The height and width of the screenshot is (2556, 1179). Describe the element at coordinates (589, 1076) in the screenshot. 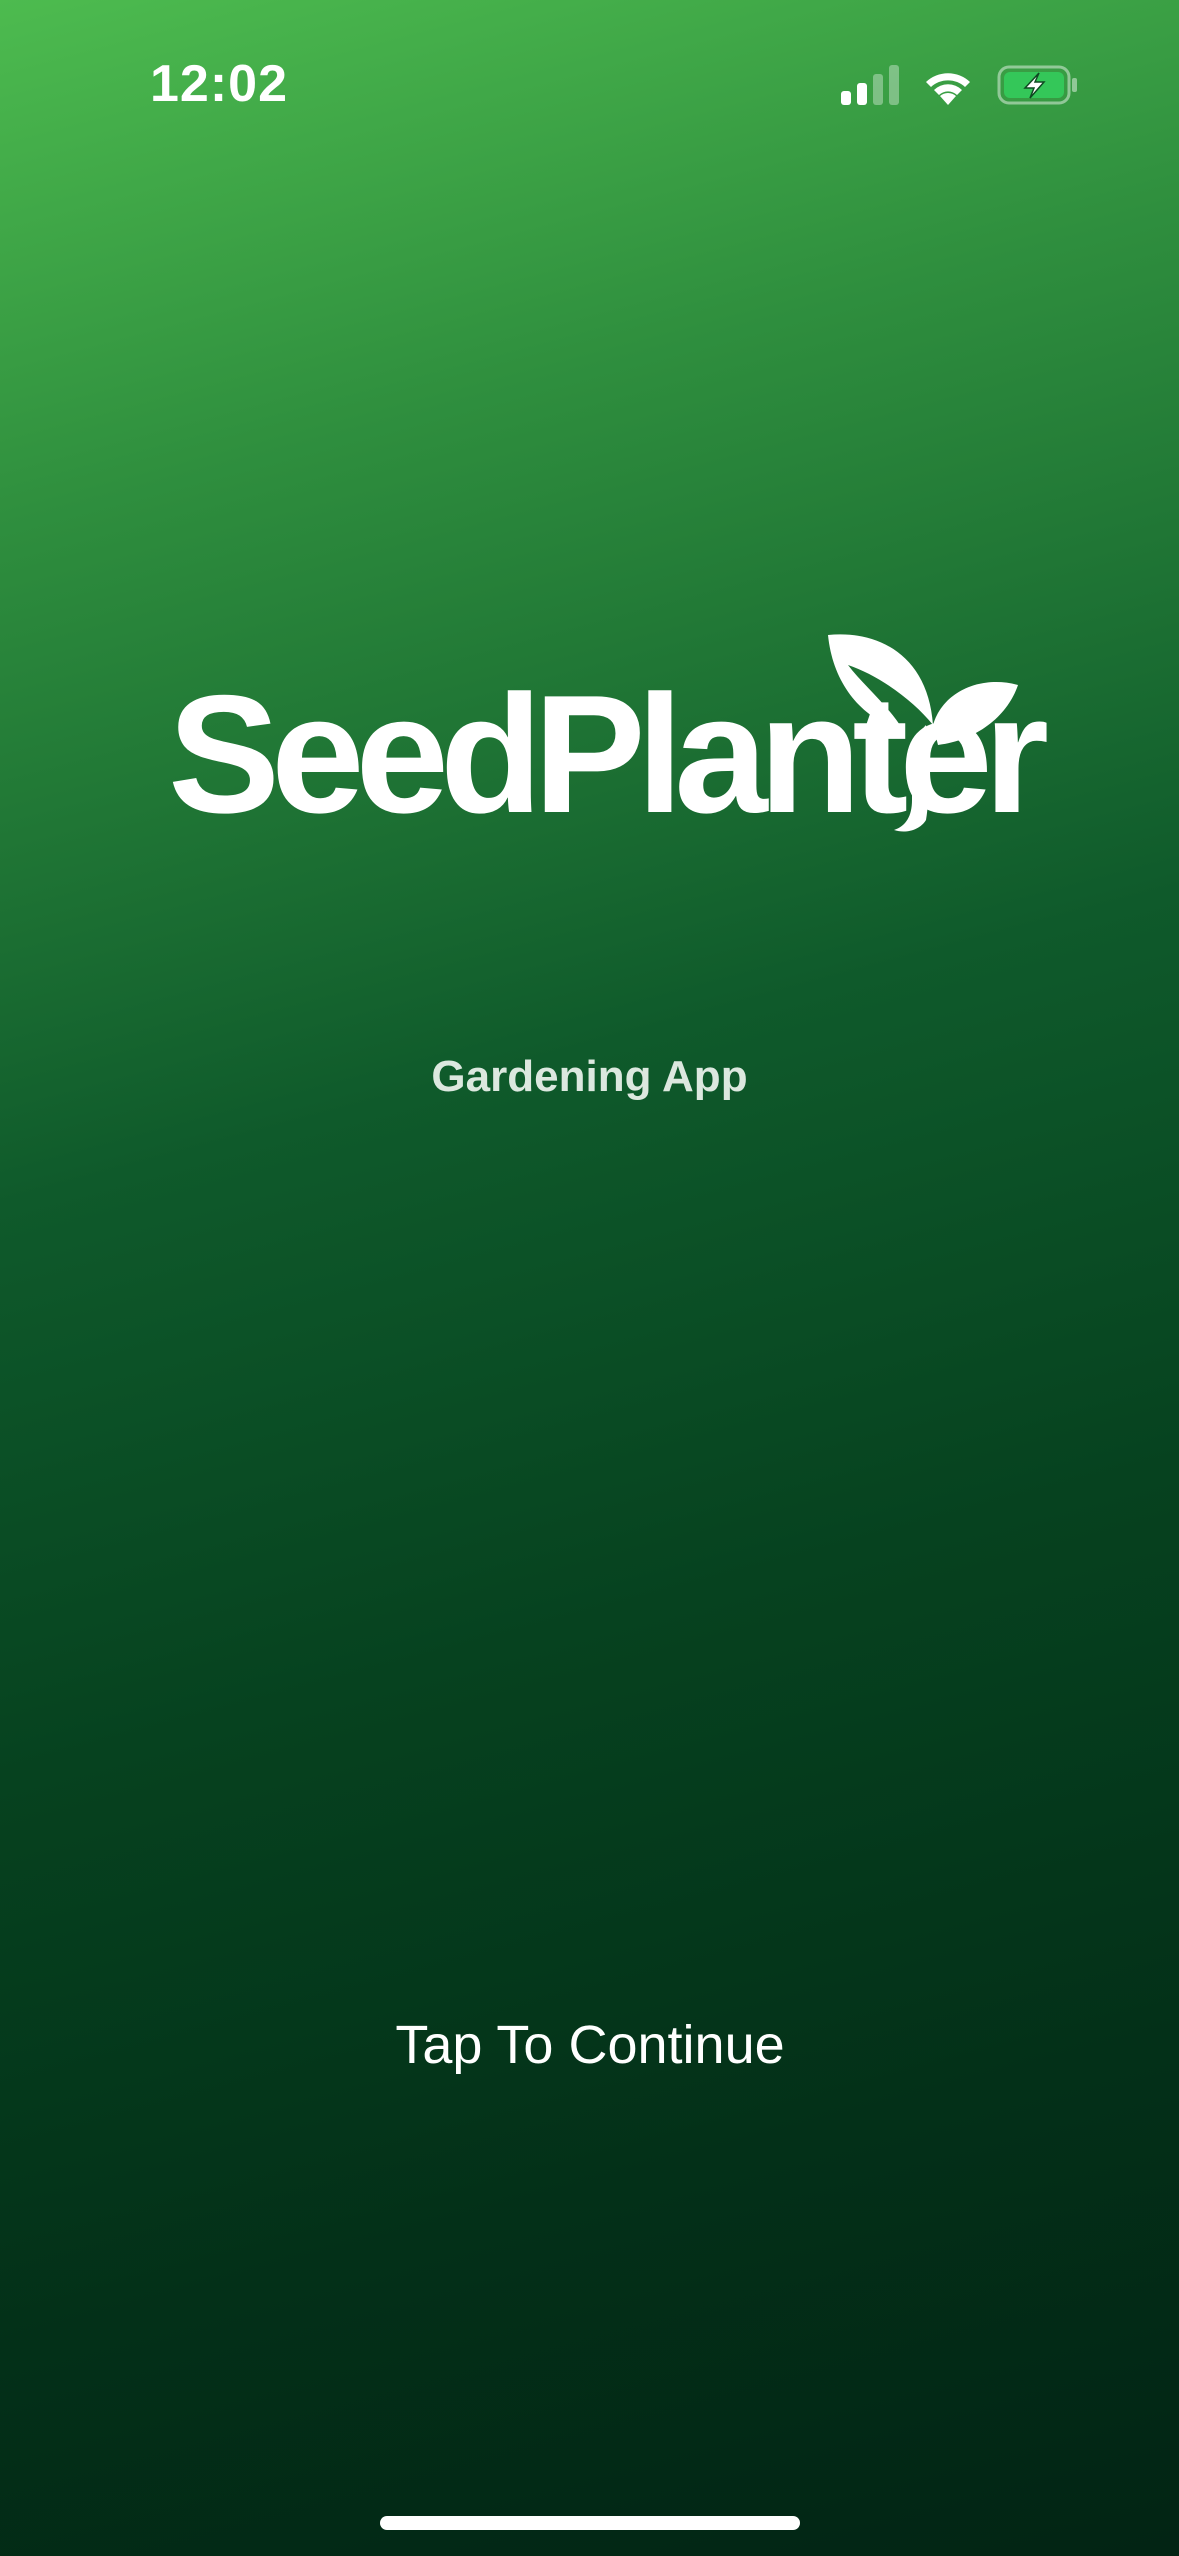

I see `app-subtitle: Gardening App` at that location.